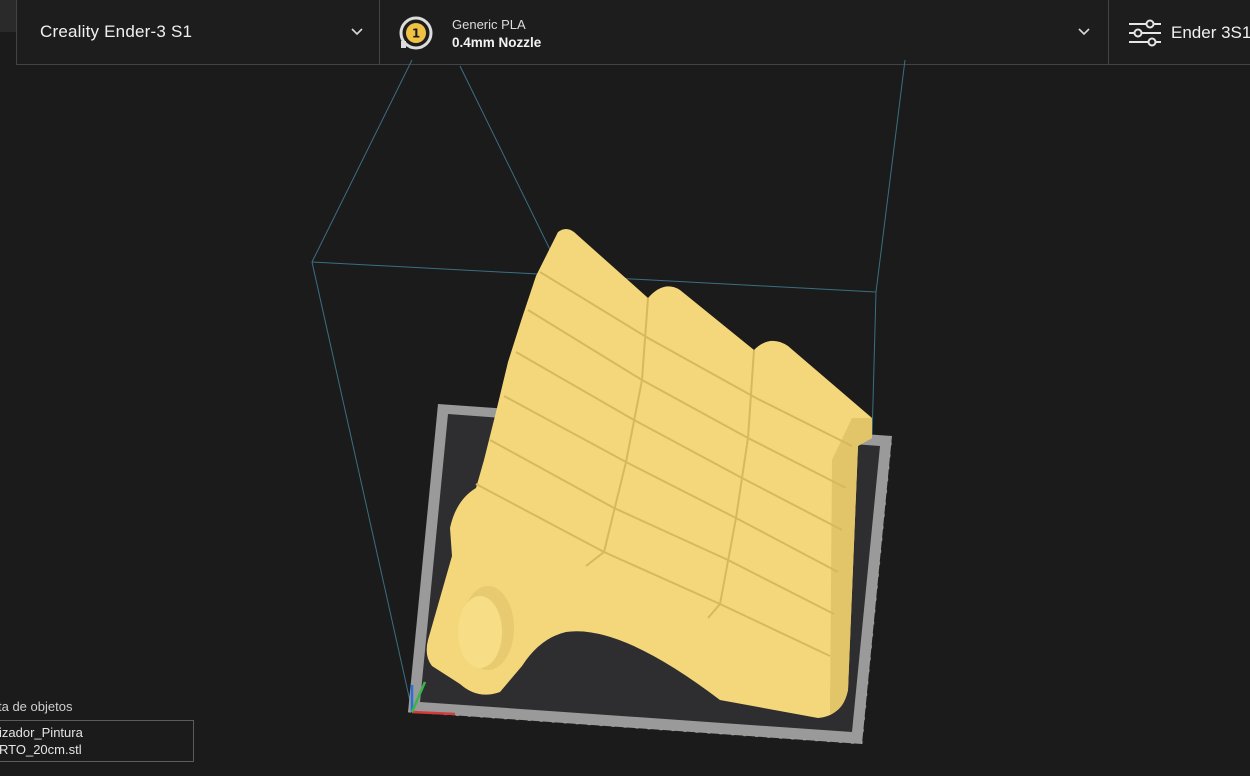 This screenshot has height=776, width=1250. Describe the element at coordinates (96, 749) in the screenshot. I see `object-list-item-line-2: RTO_20cm.stl` at that location.